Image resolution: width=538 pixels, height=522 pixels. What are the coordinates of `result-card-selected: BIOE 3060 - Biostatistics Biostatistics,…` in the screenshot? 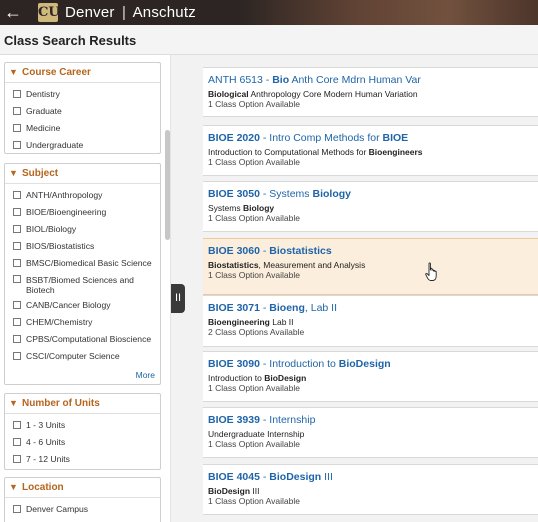 It's located at (370, 266).